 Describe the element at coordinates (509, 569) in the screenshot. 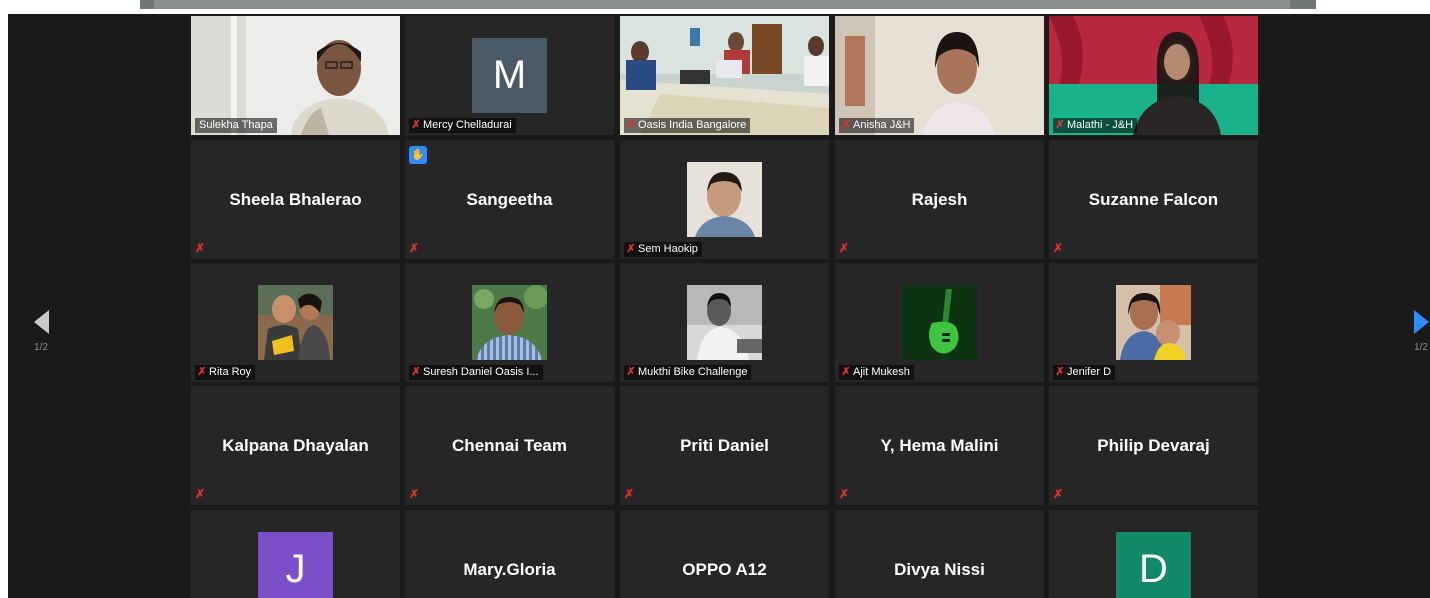

I see `participant-name: Mary.Gloria` at that location.